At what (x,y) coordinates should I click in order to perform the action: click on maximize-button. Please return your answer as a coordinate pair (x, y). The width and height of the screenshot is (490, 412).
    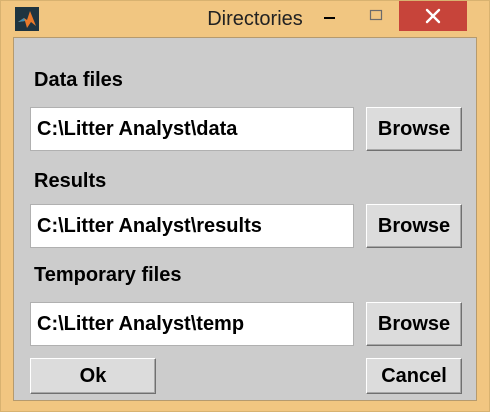
    Looking at the image, I should click on (376, 16).